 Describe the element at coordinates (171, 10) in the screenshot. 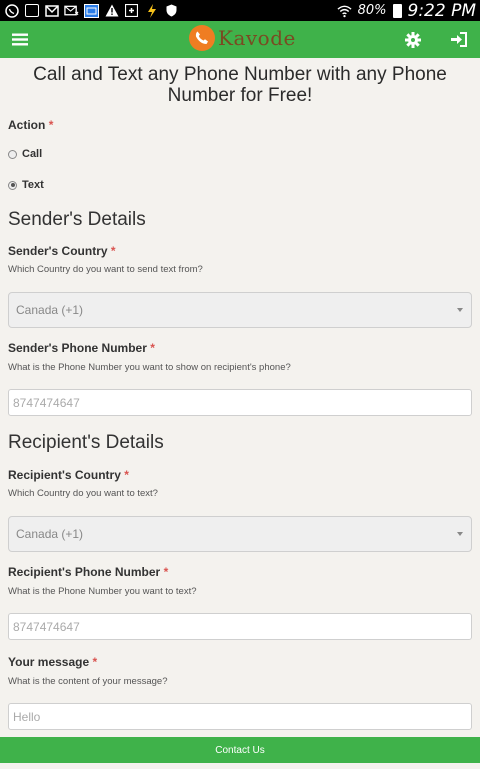

I see `shield-icon` at that location.